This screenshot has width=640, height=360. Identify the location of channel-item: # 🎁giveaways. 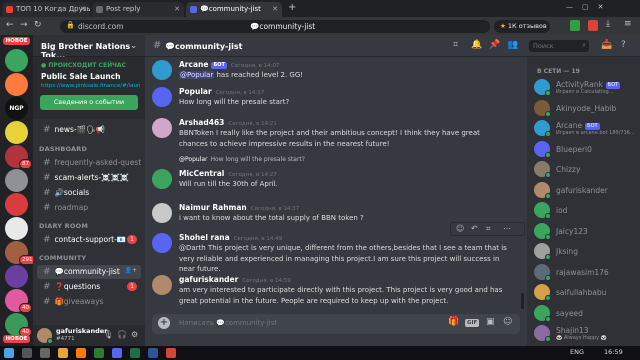
(89, 302).